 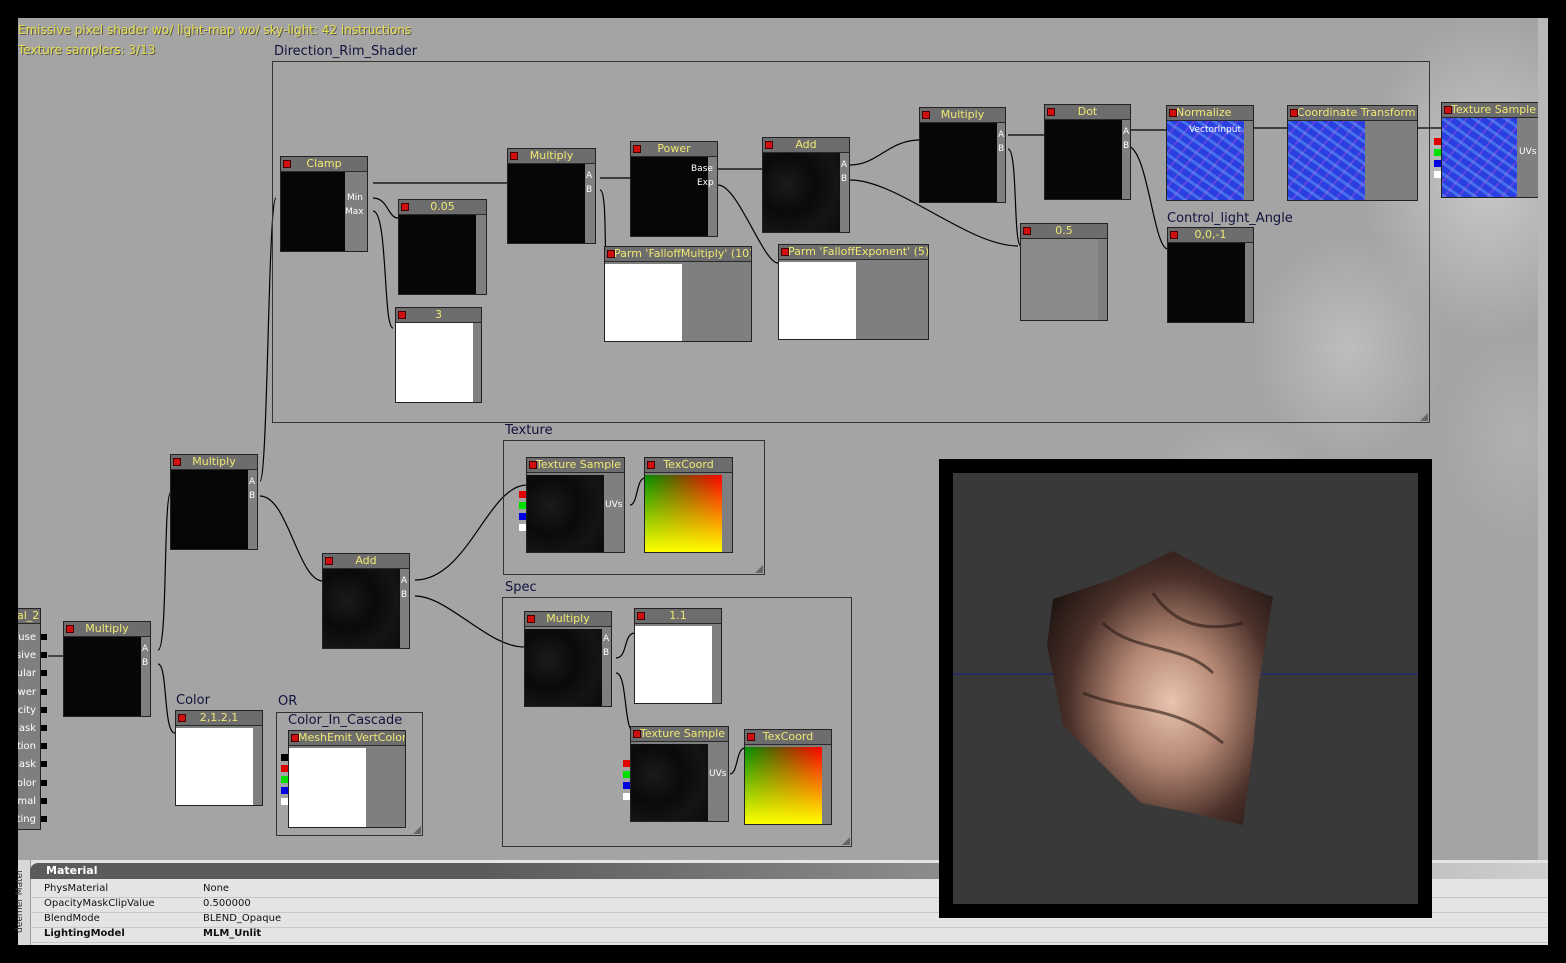 What do you see at coordinates (1528, 152) in the screenshot?
I see `pin-label-uvs: UVs` at bounding box center [1528, 152].